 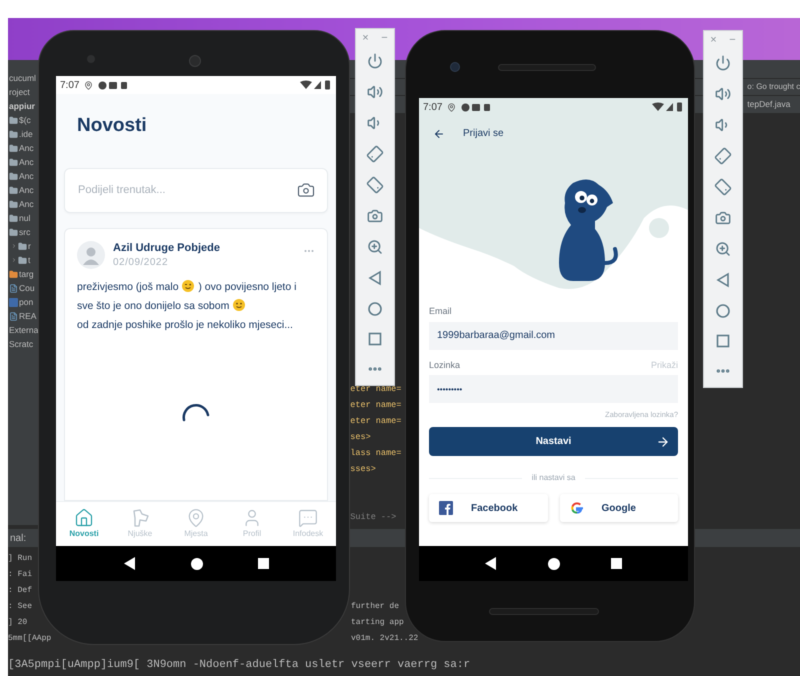 What do you see at coordinates (773, 86) in the screenshot?
I see `breadcrumb: o: Go trought c` at bounding box center [773, 86].